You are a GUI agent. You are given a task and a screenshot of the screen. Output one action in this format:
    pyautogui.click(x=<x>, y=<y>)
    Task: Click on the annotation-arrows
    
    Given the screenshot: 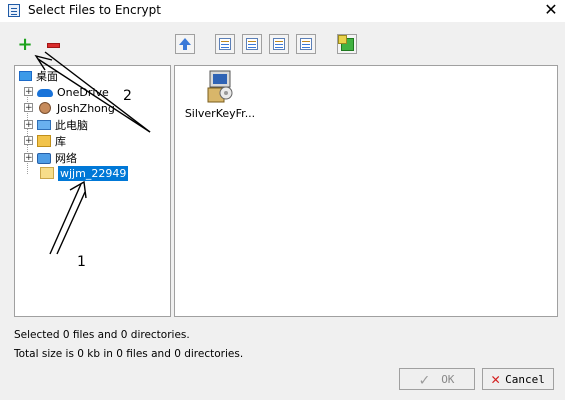 What is the action you would take?
    pyautogui.click(x=92, y=153)
    